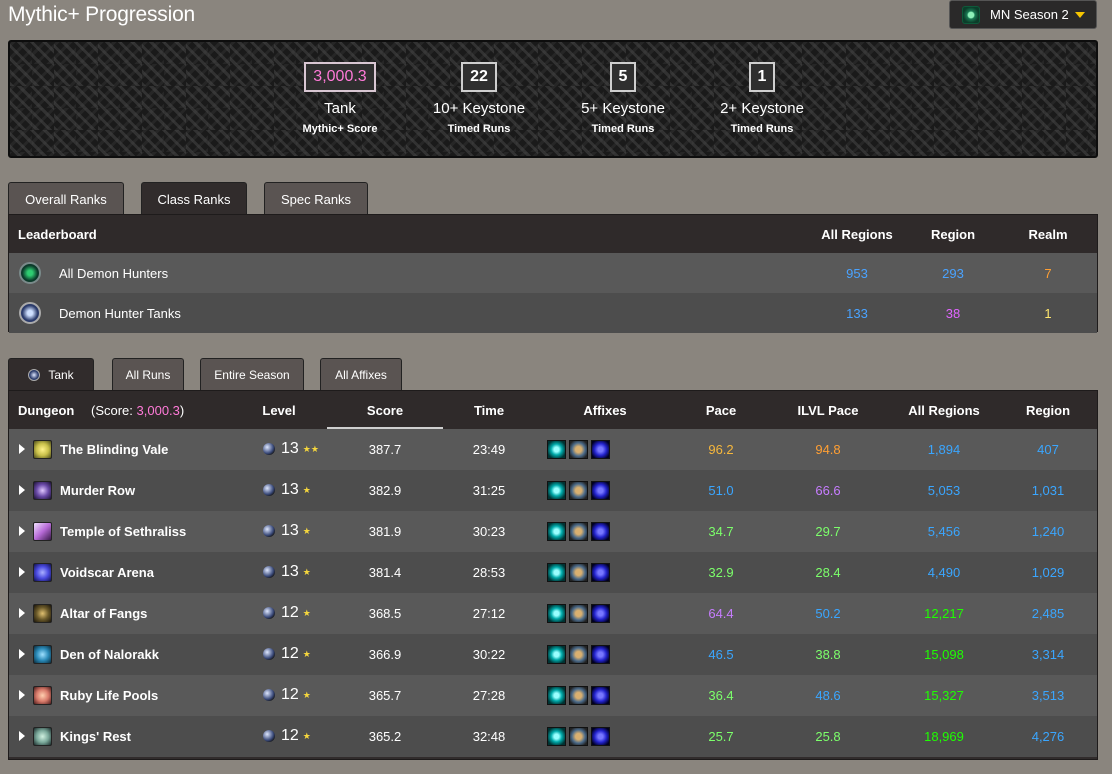  Describe the element at coordinates (489, 449) in the screenshot. I see `run-time: 23:49` at that location.